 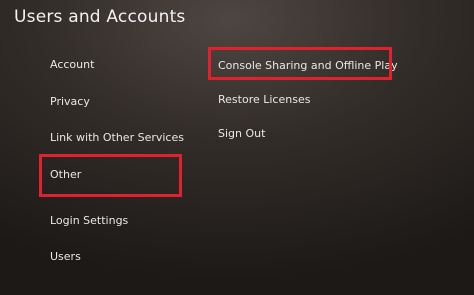 What do you see at coordinates (65, 257) in the screenshot?
I see `sidebar-item-users: Users` at bounding box center [65, 257].